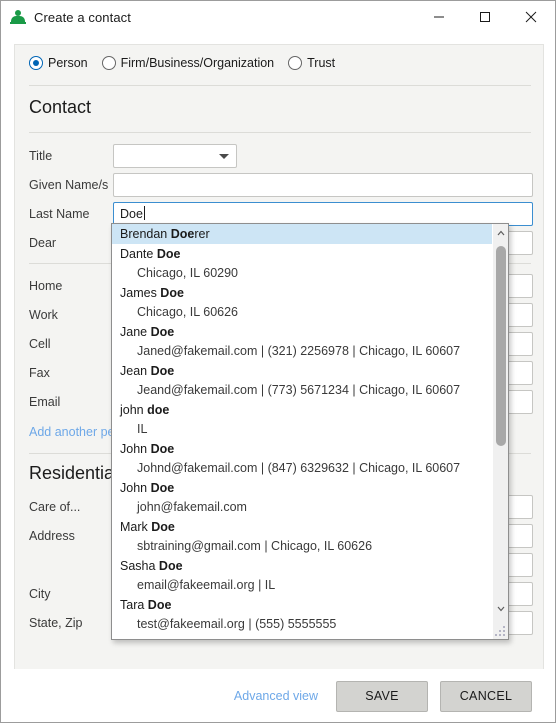  Describe the element at coordinates (147, 332) in the screenshot. I see `autocomplete-item-name: Jane Doe` at that location.